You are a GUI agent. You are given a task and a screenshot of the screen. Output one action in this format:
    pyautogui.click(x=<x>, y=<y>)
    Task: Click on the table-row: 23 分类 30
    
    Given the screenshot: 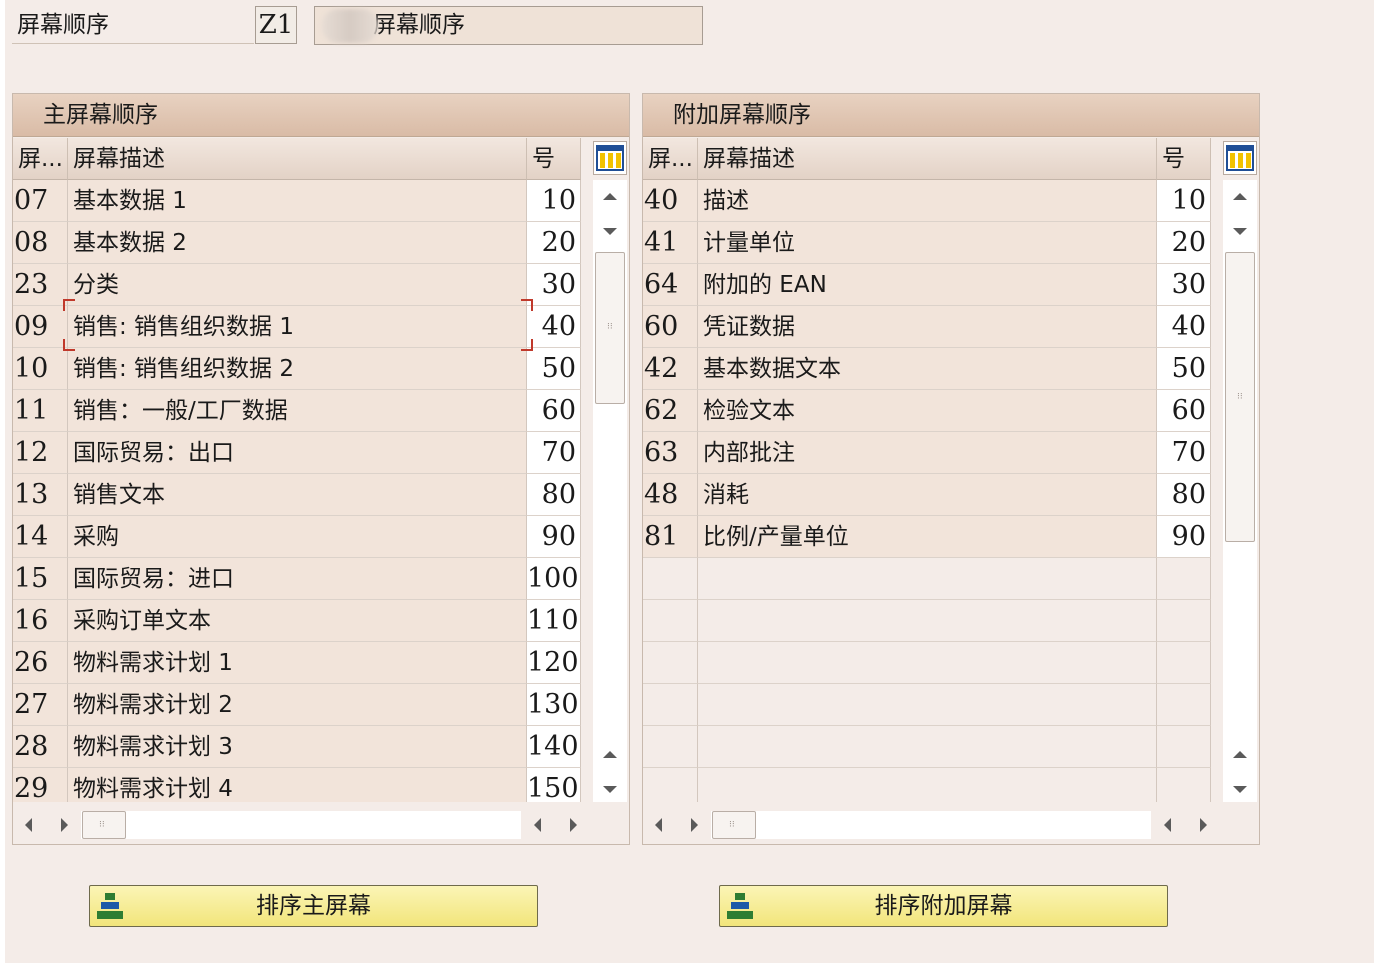 What is the action you would take?
    pyautogui.click(x=321, y=285)
    